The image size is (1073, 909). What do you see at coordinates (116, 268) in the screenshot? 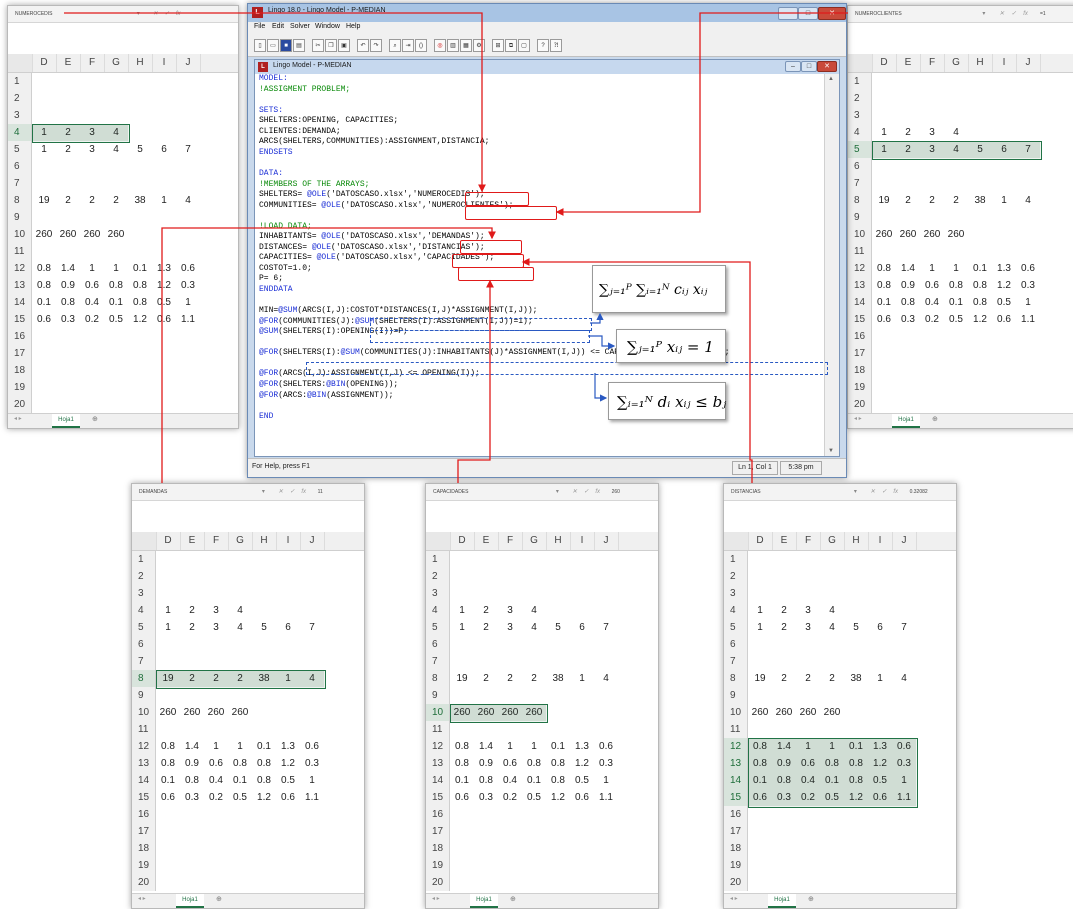
I see `cell-g12: 1` at bounding box center [116, 268].